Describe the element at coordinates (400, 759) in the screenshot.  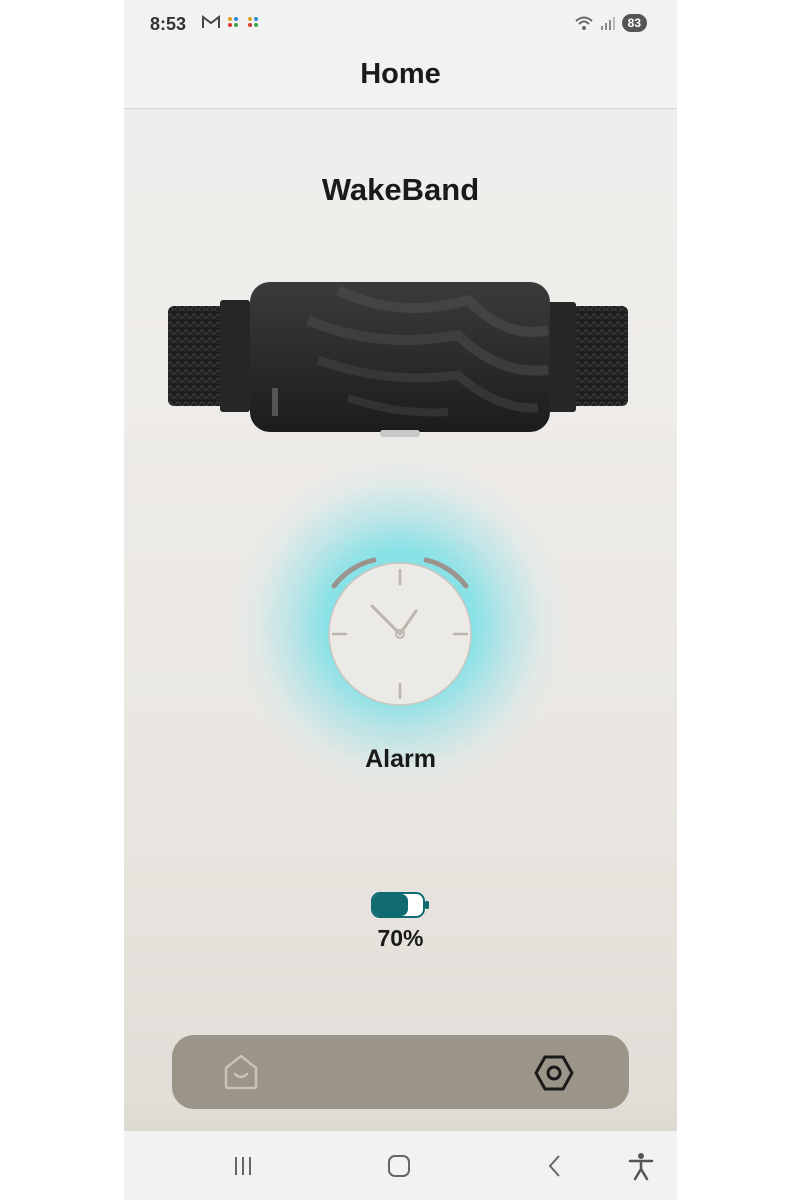
I see `alarm-label: Alarm` at that location.